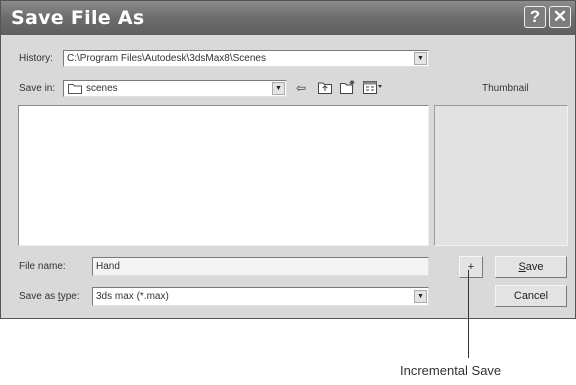 Image resolution: width=576 pixels, height=385 pixels. I want to click on up-folder-icon, so click(325, 87).